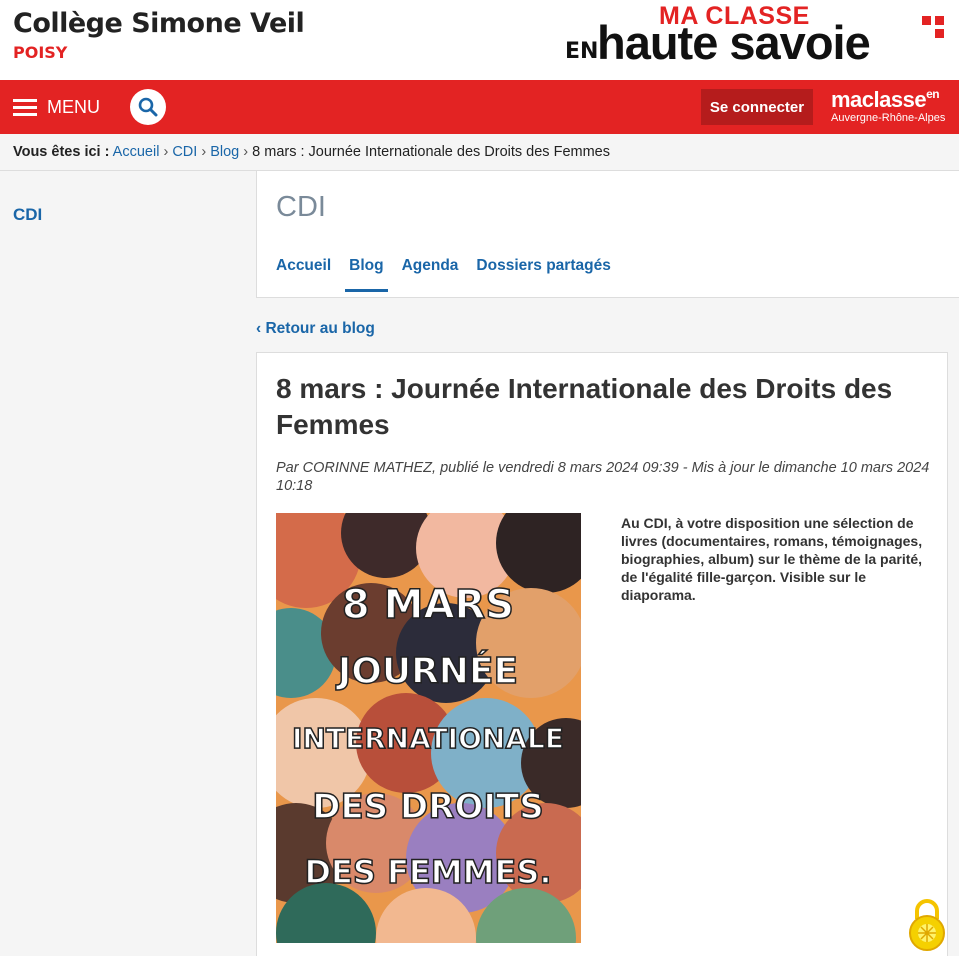 The image size is (959, 956). Describe the element at coordinates (61, 152) in the screenshot. I see `breadcrumb-prefix: Vous êtes ici :` at that location.